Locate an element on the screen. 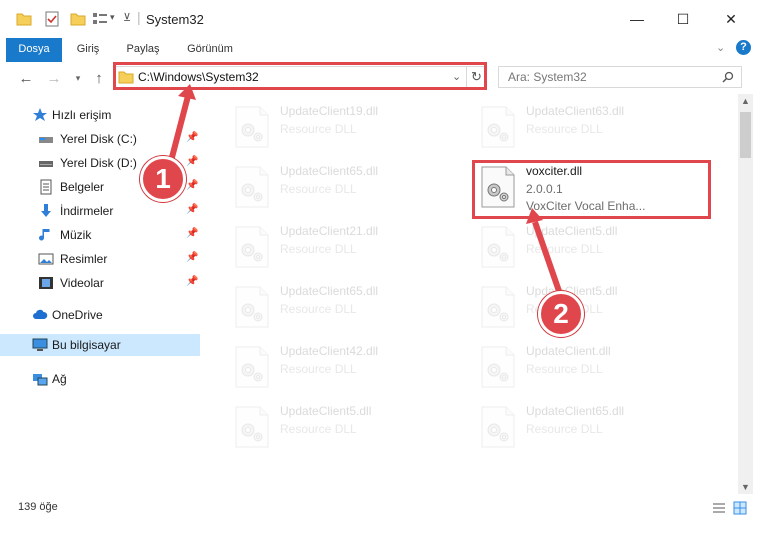  step-2-badge: 2 is located at coordinates (561, 314).